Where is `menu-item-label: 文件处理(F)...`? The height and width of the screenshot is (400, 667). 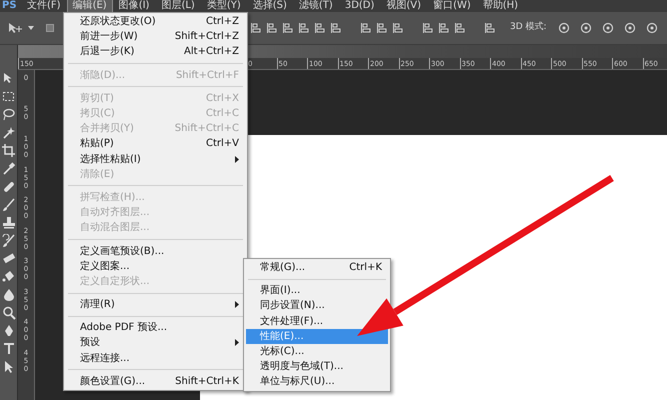
menu-item-label: 文件处理(F)... is located at coordinates (292, 321).